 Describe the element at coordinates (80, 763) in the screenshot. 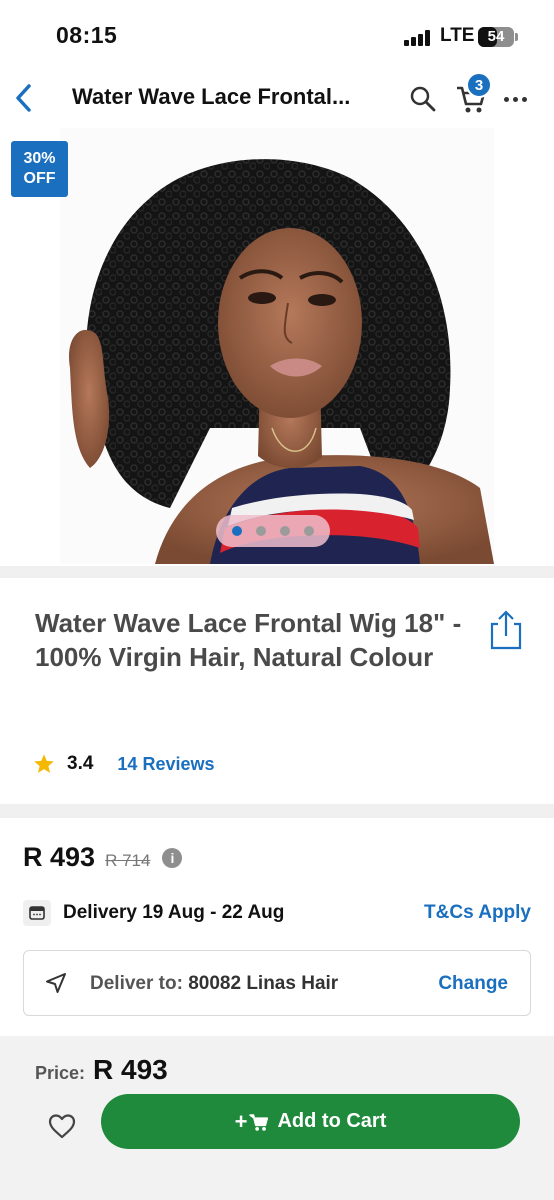

I see `rating-value: 3.4` at that location.